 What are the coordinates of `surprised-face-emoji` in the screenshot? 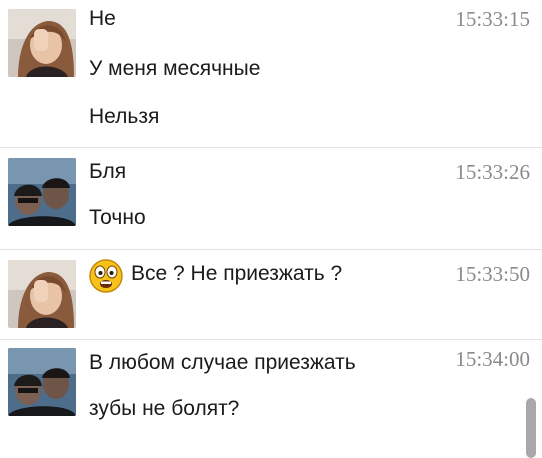 It's located at (106, 276).